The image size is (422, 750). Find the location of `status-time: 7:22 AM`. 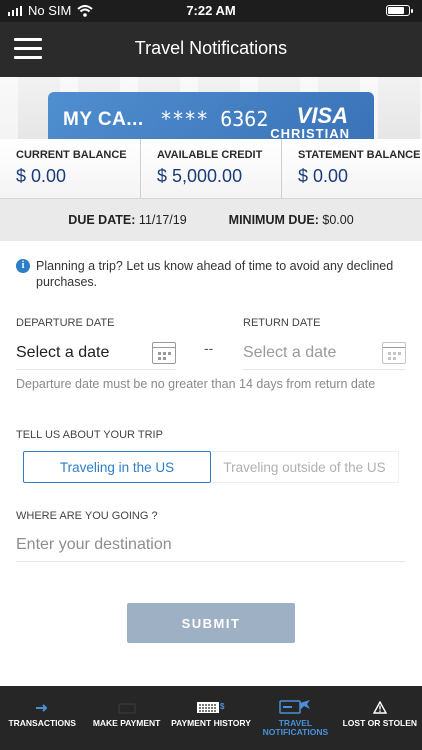

status-time: 7:22 AM is located at coordinates (211, 10).